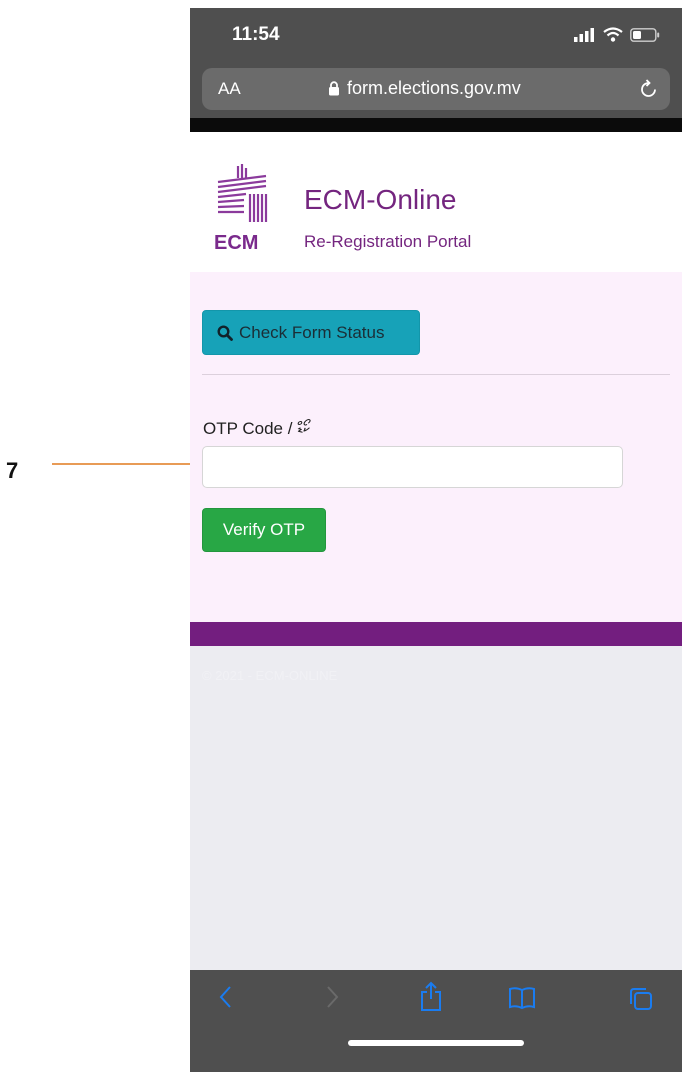 The width and height of the screenshot is (682, 1072). What do you see at coordinates (436, 36) in the screenshot?
I see `status-bar: 11:54` at bounding box center [436, 36].